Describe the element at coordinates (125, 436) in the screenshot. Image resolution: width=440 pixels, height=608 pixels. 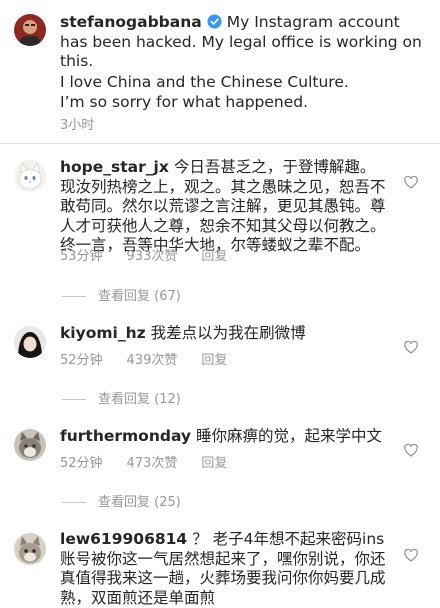
I see `commenter-username: furthermonday` at that location.